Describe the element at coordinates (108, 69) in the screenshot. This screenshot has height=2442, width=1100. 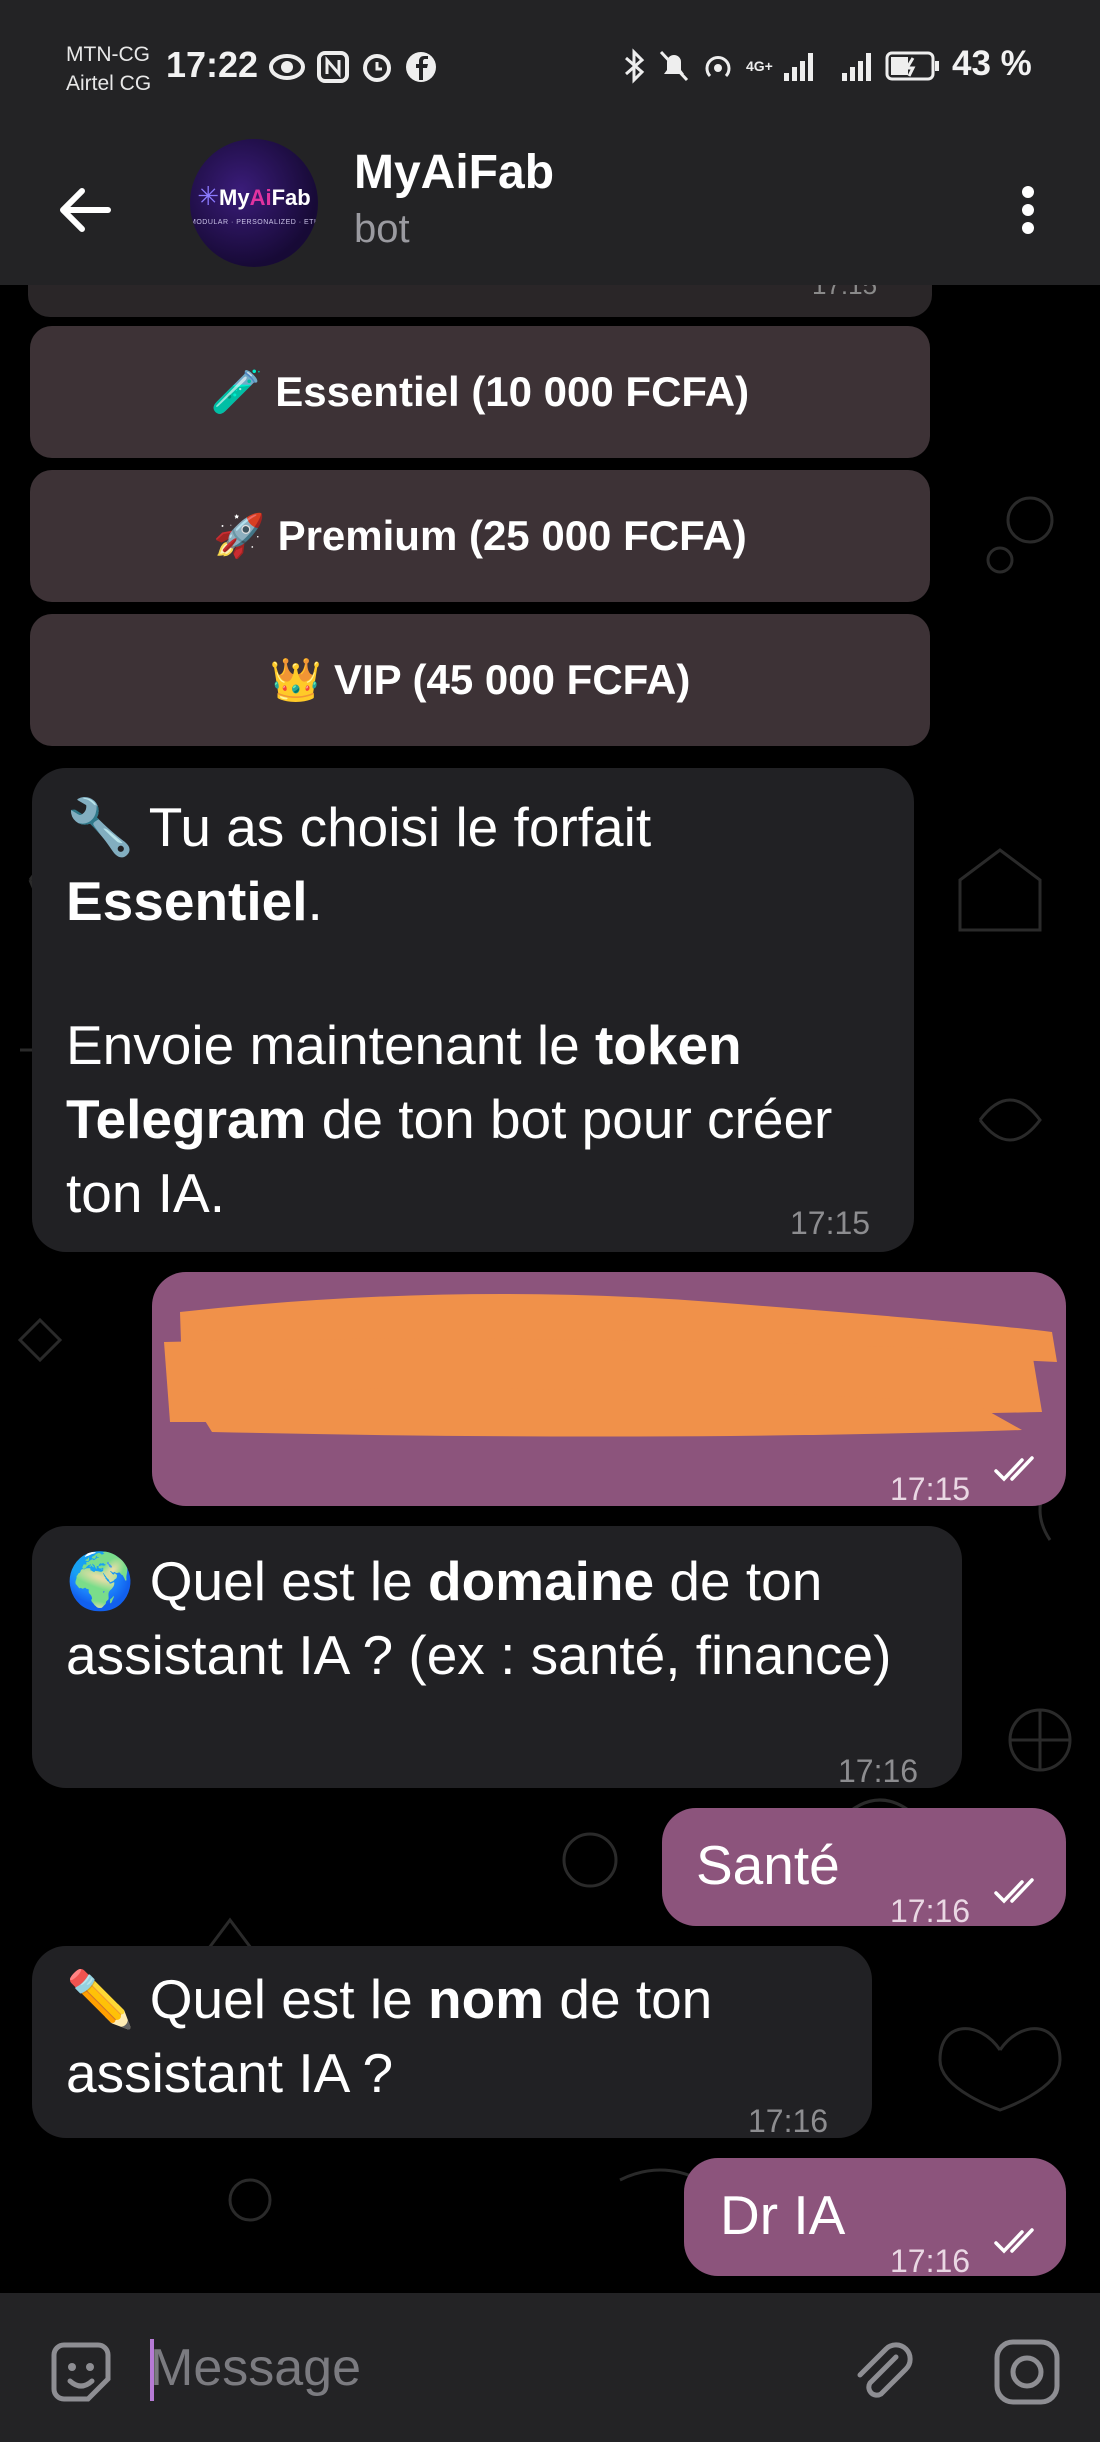
I see `carrier-labels: MTN-CG Airtel CG` at that location.